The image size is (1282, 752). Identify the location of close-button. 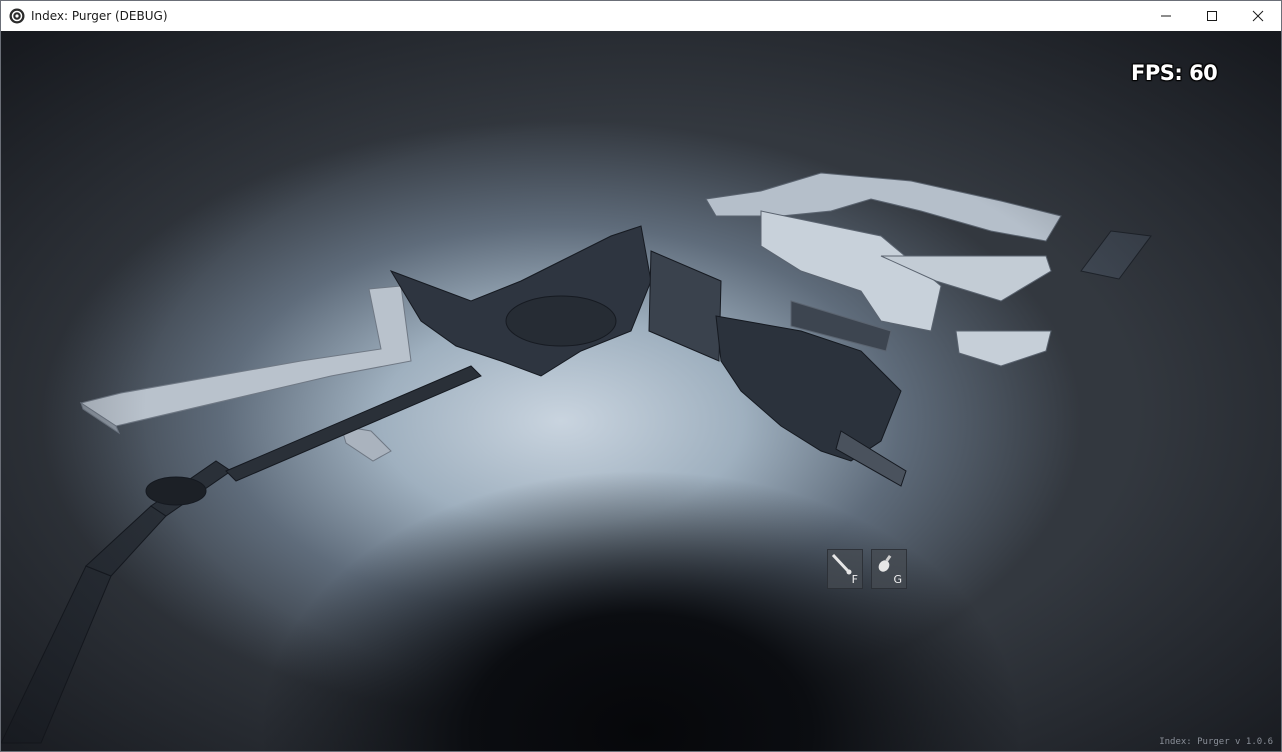
(1258, 16).